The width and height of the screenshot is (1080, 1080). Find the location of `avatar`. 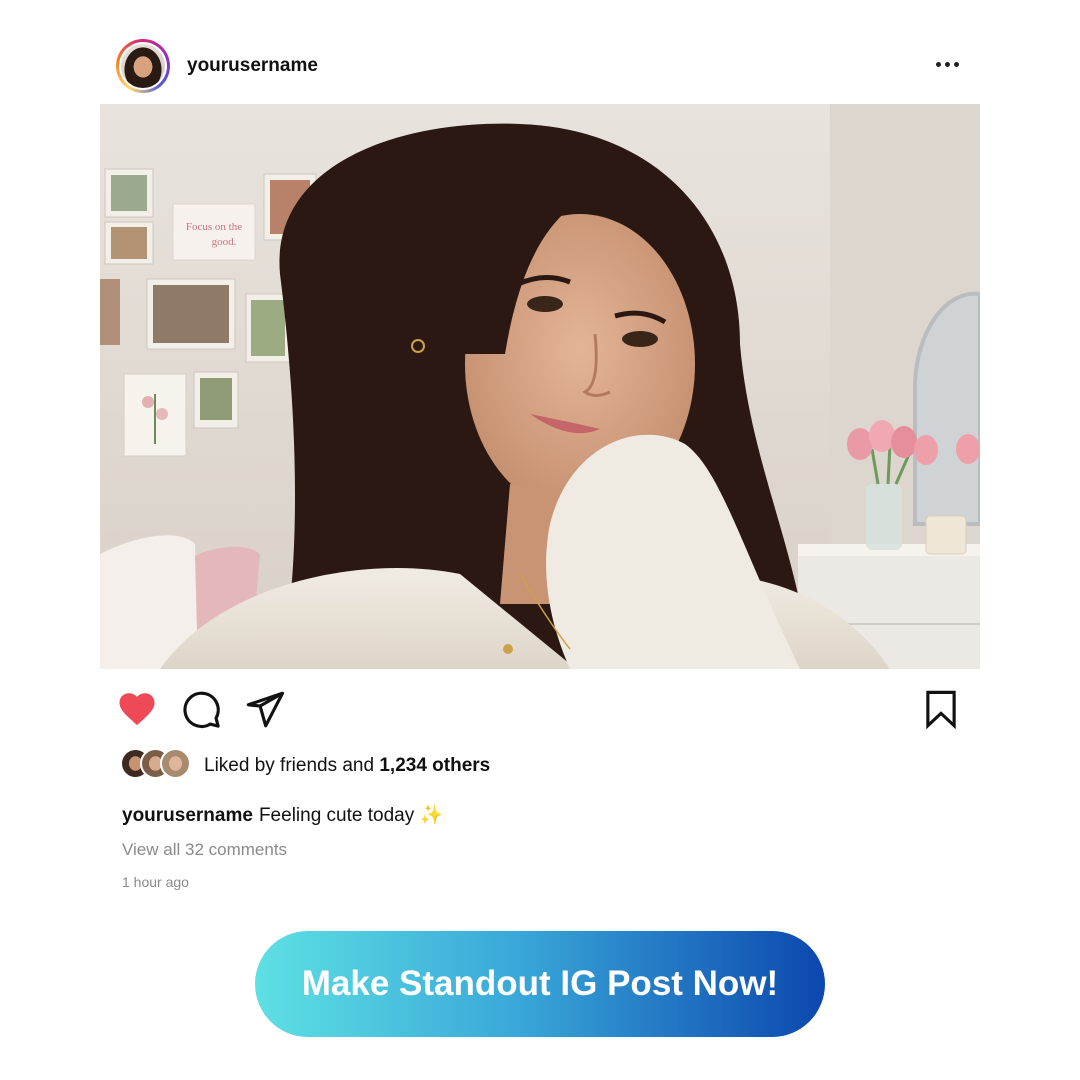

avatar is located at coordinates (175, 763).